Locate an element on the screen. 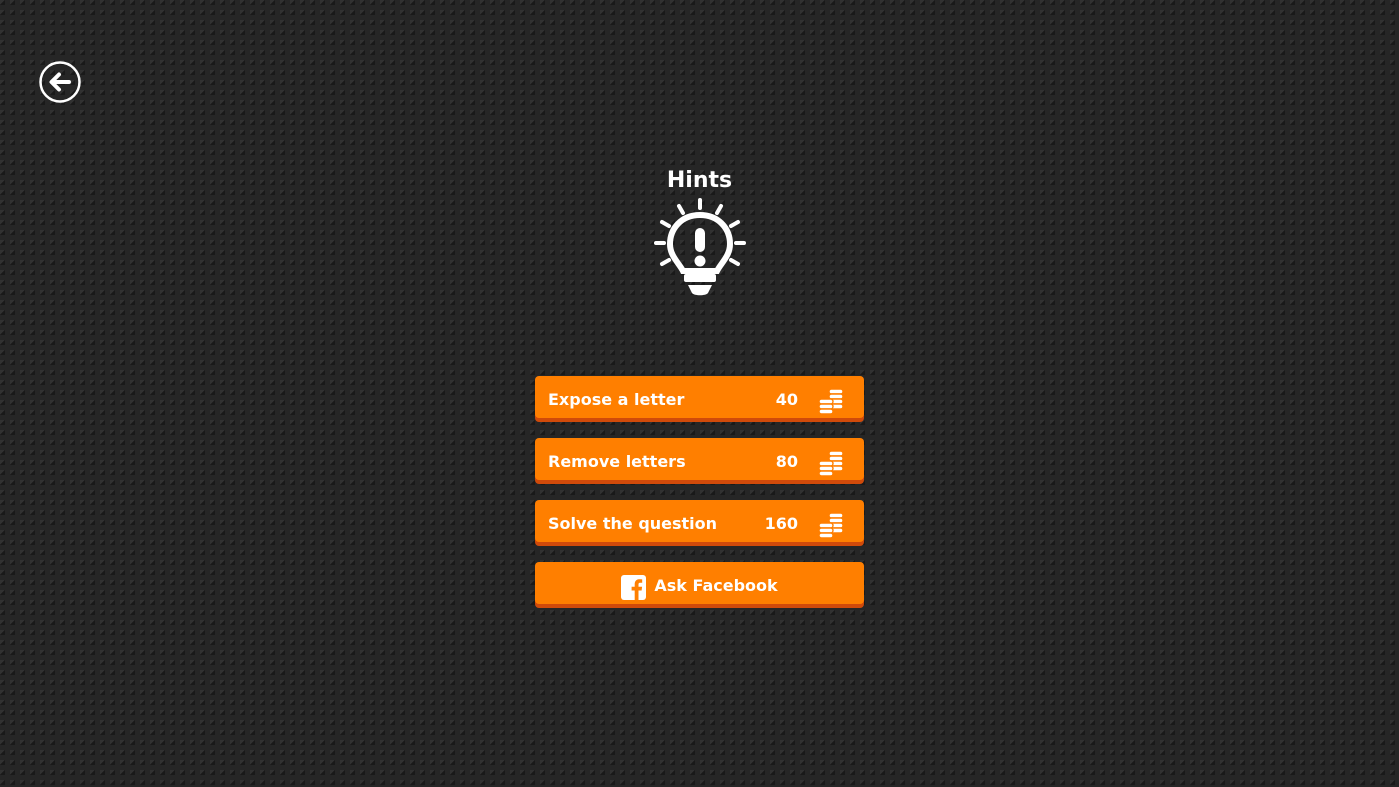  facebook-icon is located at coordinates (634, 587).